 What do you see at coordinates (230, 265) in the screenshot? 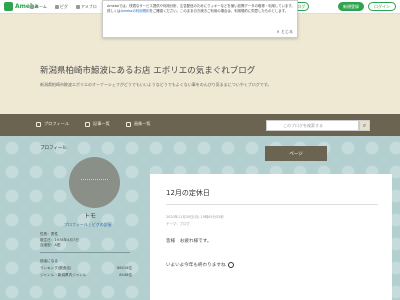
I see `face-emoji-icon` at bounding box center [230, 265].